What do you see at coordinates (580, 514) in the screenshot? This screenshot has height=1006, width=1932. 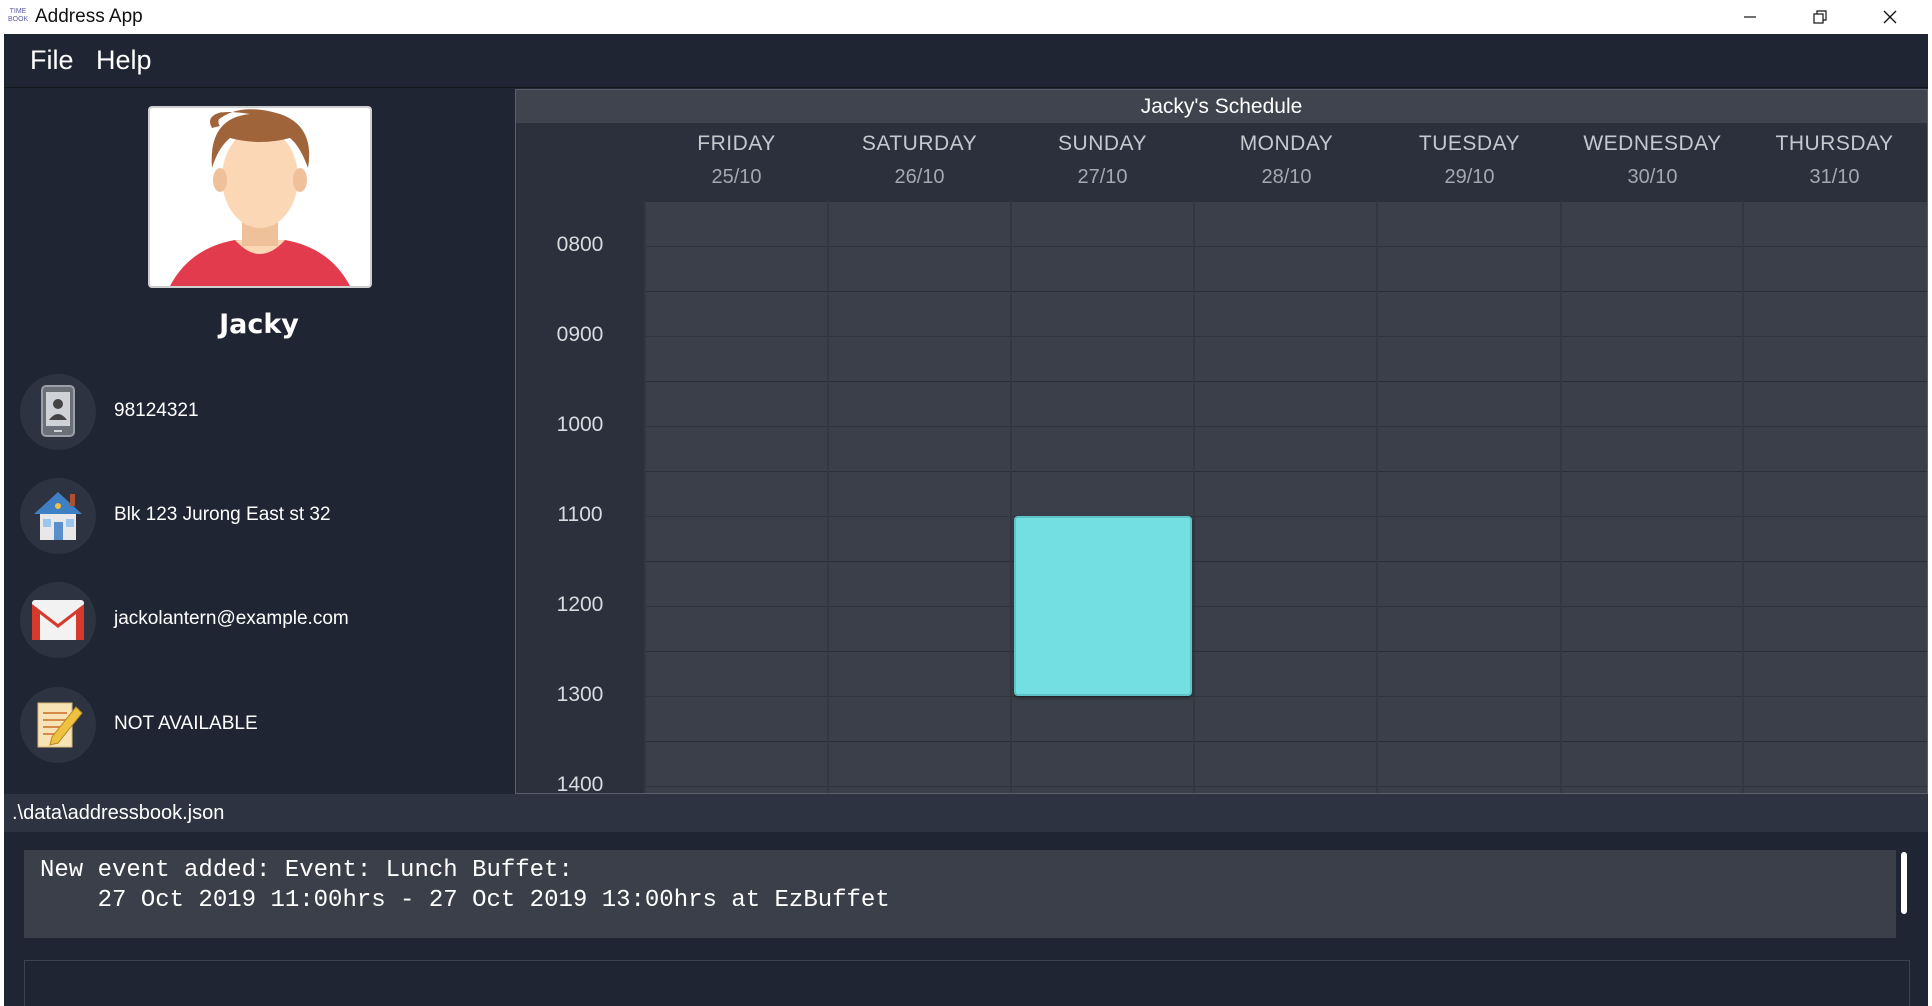 I see `time-label: 1100` at bounding box center [580, 514].